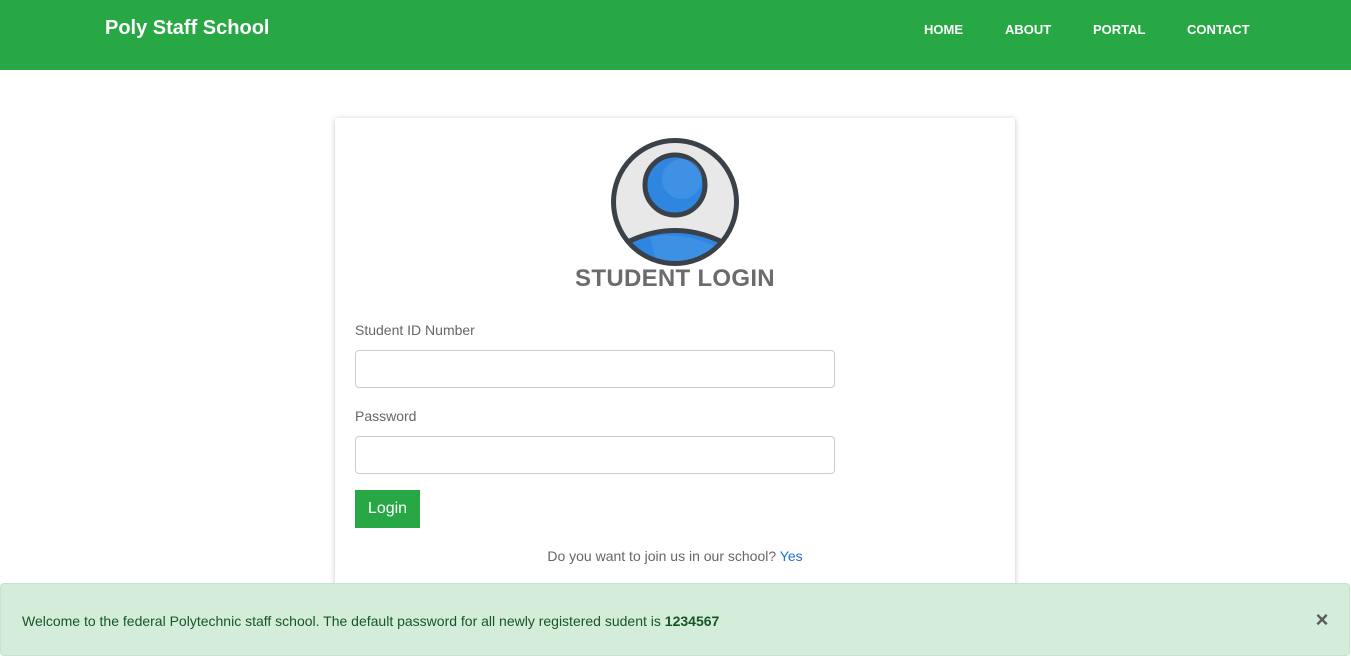 This screenshot has width=1351, height=656. What do you see at coordinates (675, 278) in the screenshot?
I see `page-title: STUDENT LOGIN` at bounding box center [675, 278].